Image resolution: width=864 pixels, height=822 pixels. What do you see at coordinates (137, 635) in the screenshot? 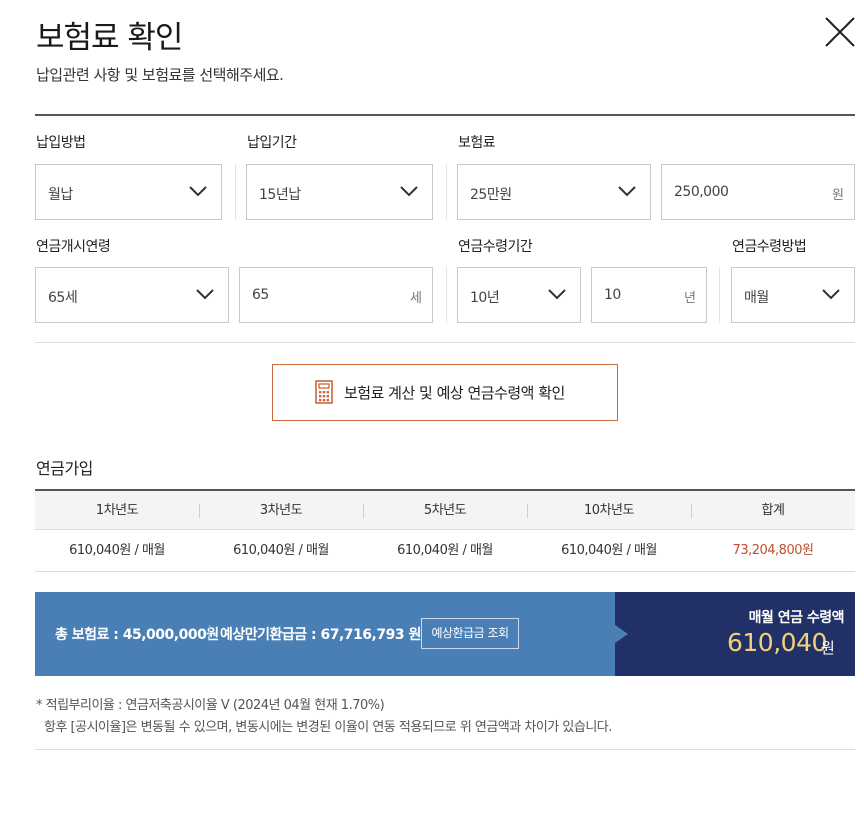
I see `total-premium: 총 보험료 : 45,000,000원` at bounding box center [137, 635].